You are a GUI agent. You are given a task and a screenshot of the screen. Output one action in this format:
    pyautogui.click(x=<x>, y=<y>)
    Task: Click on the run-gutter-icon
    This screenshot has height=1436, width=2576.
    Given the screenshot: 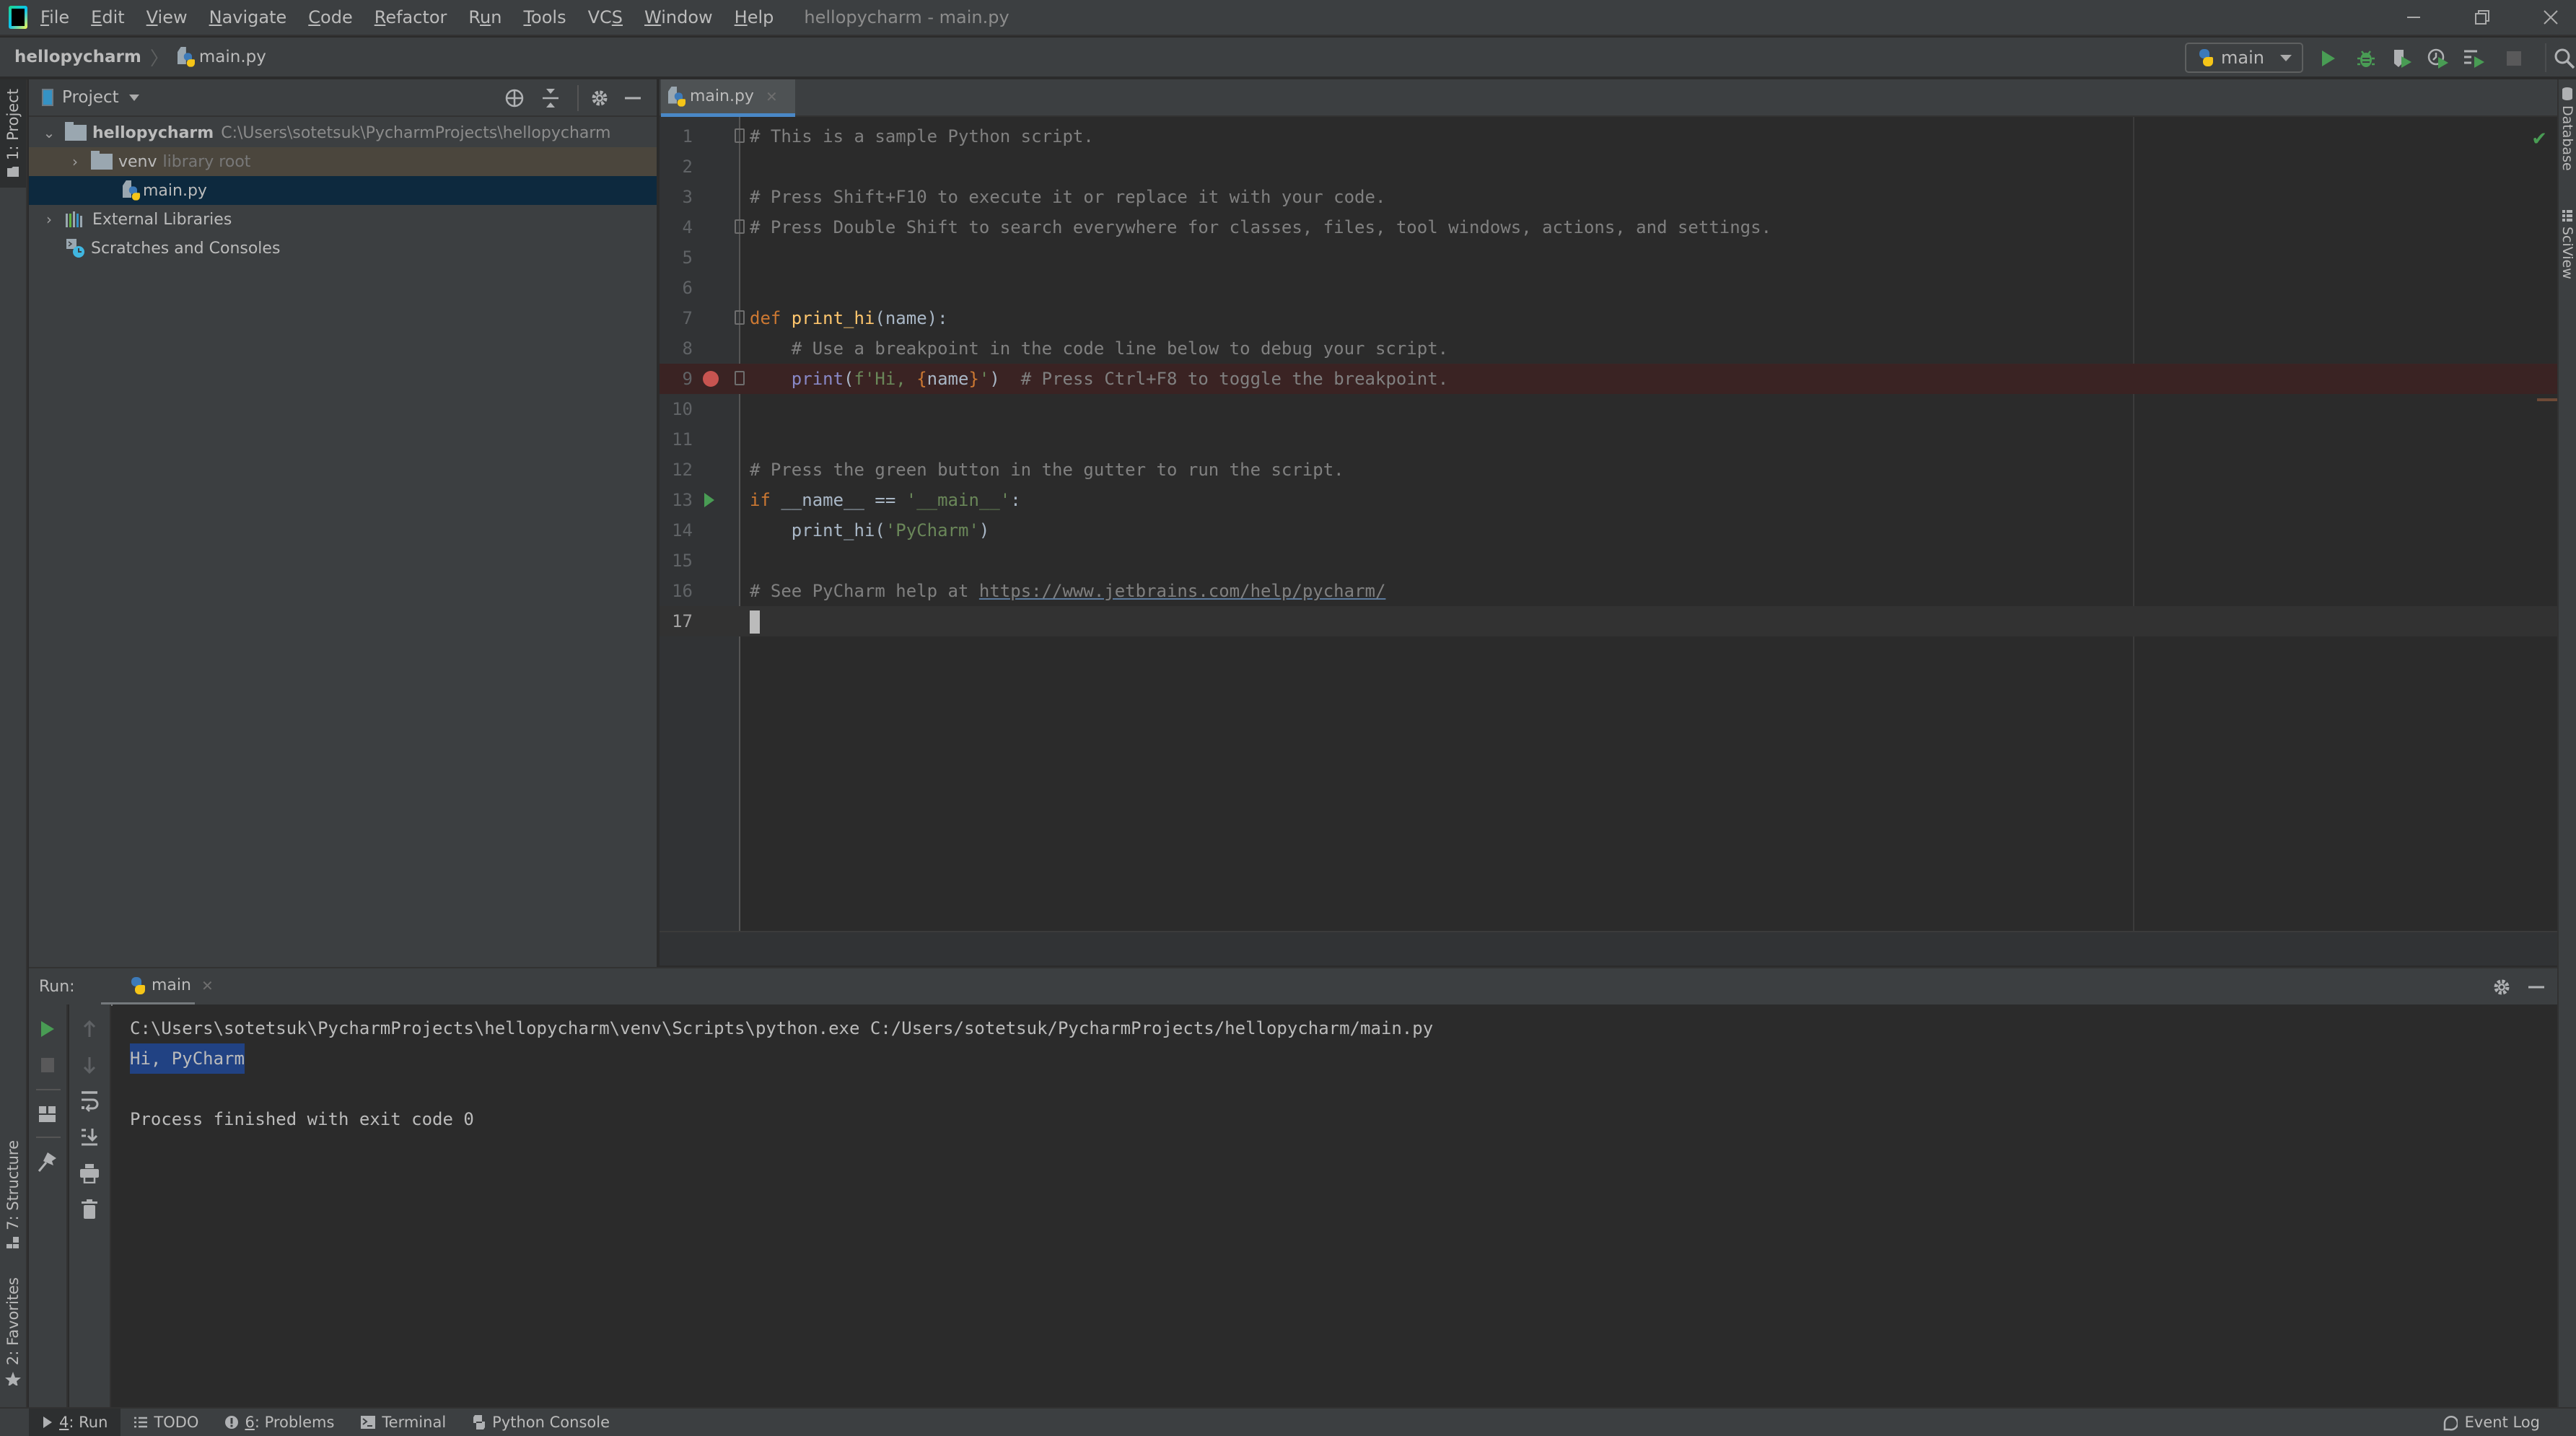 What is the action you would take?
    pyautogui.click(x=709, y=500)
    